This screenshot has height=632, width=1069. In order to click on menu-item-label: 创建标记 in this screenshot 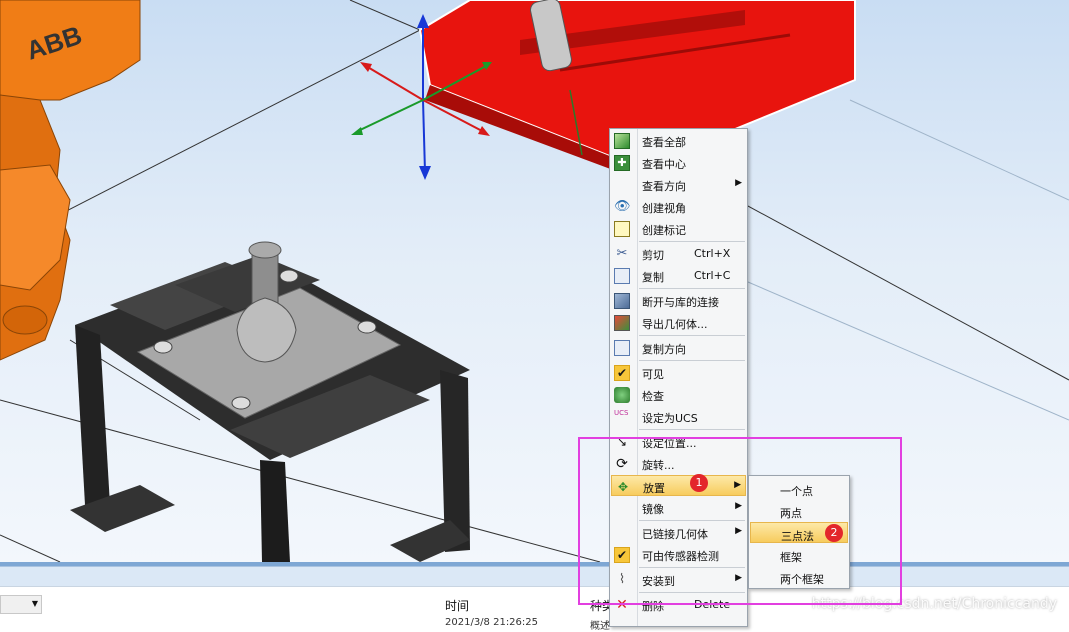, I will do `click(664, 230)`.